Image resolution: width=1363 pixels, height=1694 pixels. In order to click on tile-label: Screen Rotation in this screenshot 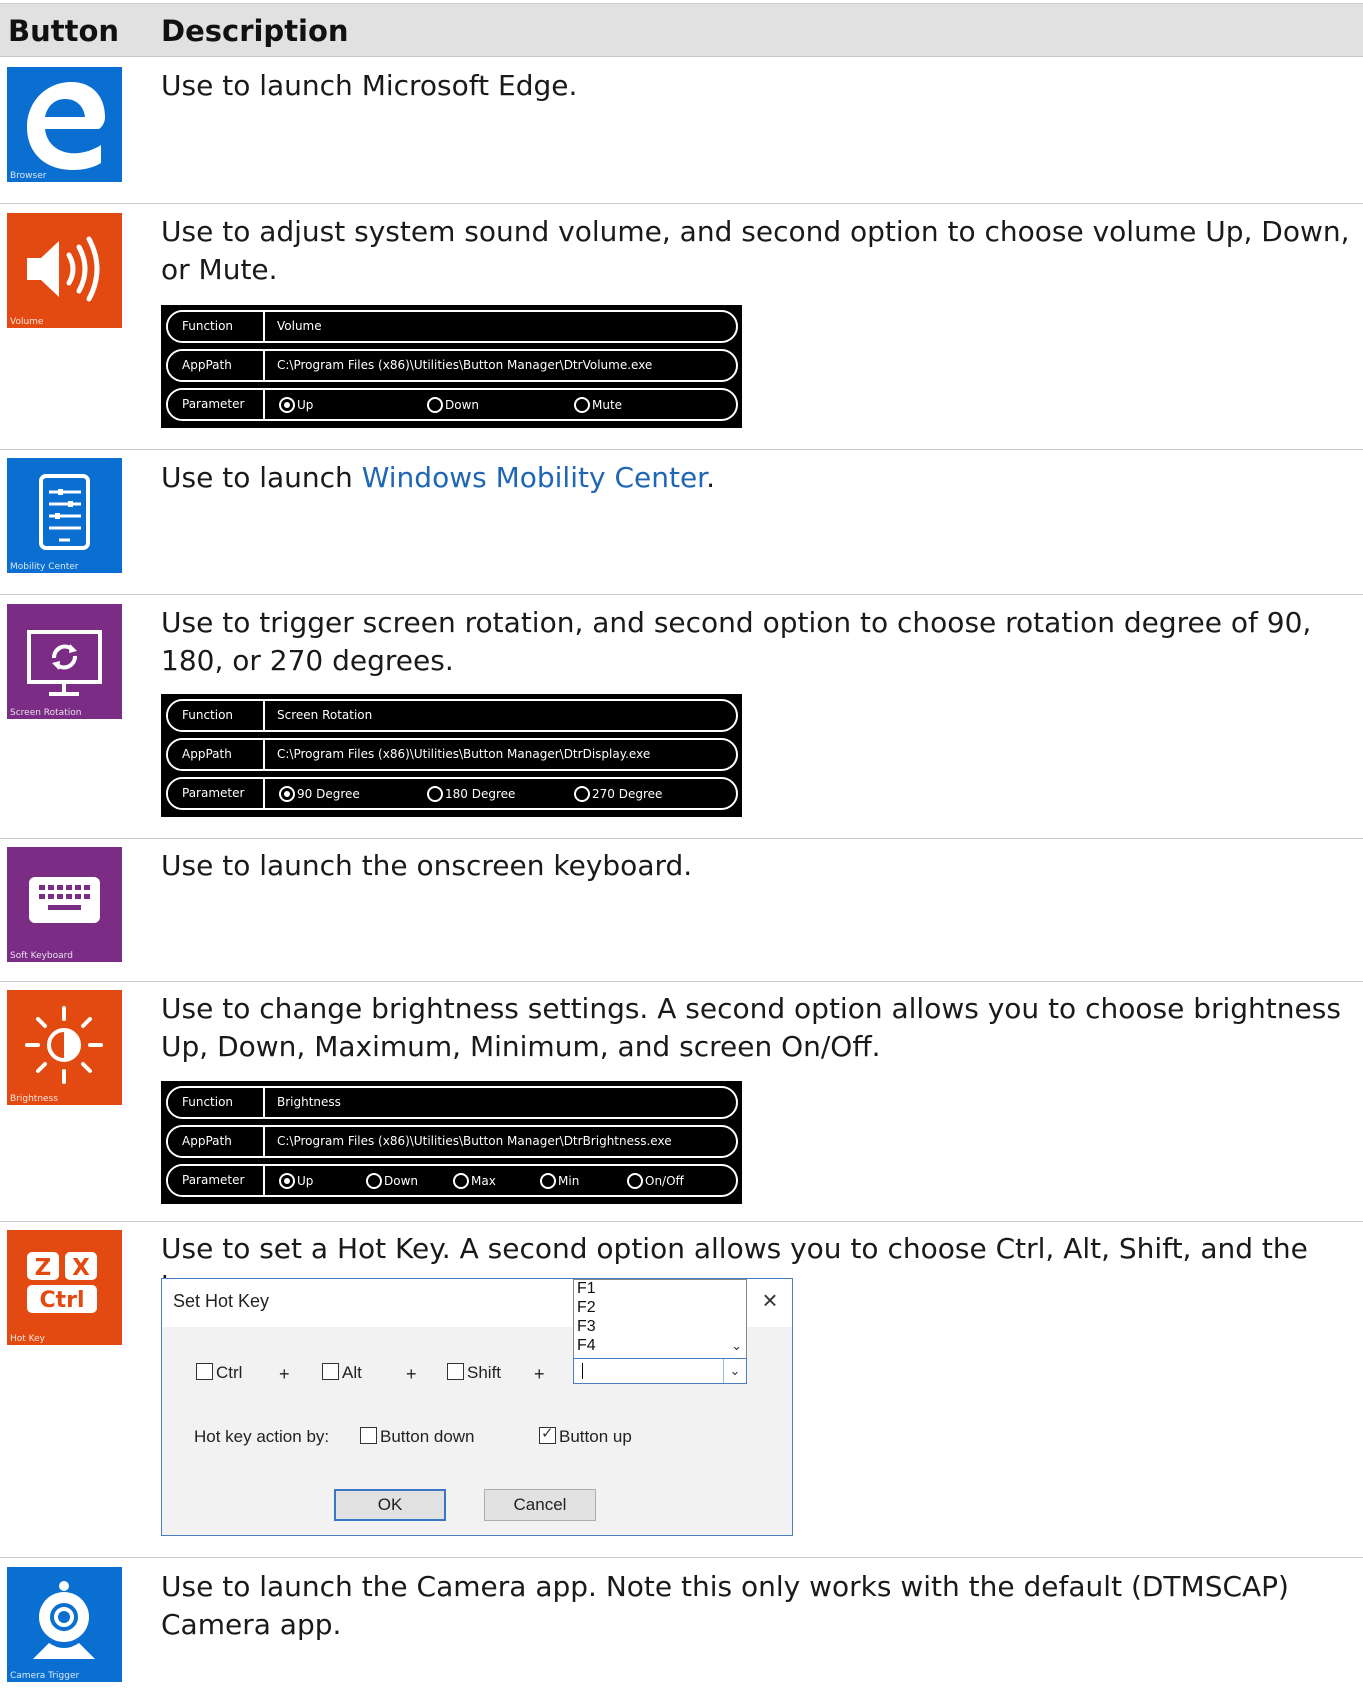, I will do `click(46, 713)`.